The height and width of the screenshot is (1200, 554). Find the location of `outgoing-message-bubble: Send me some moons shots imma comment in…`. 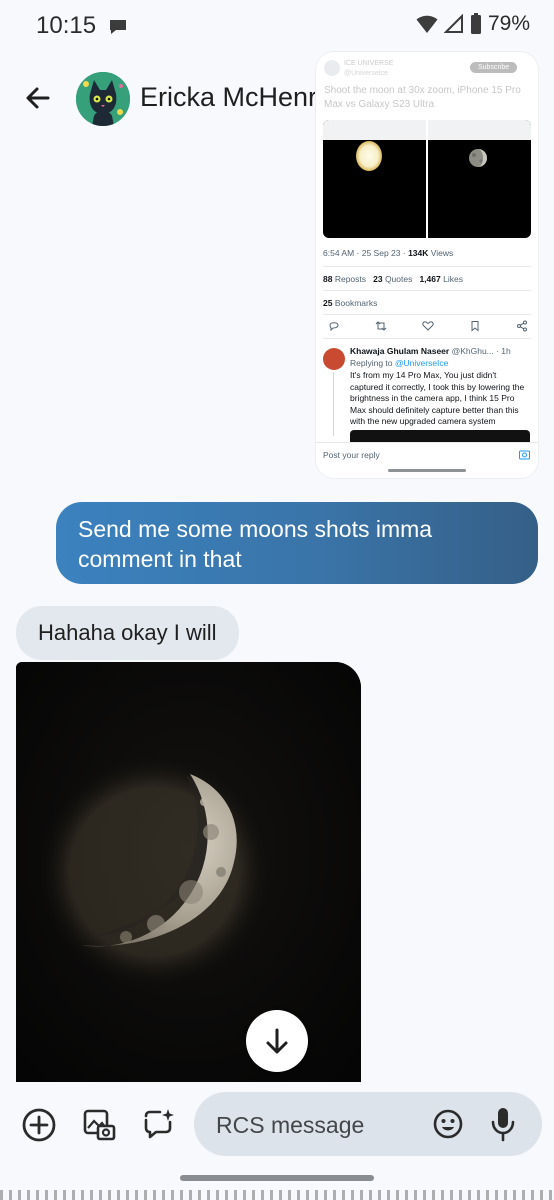

outgoing-message-bubble: Send me some moons shots imma comment in… is located at coordinates (297, 543).